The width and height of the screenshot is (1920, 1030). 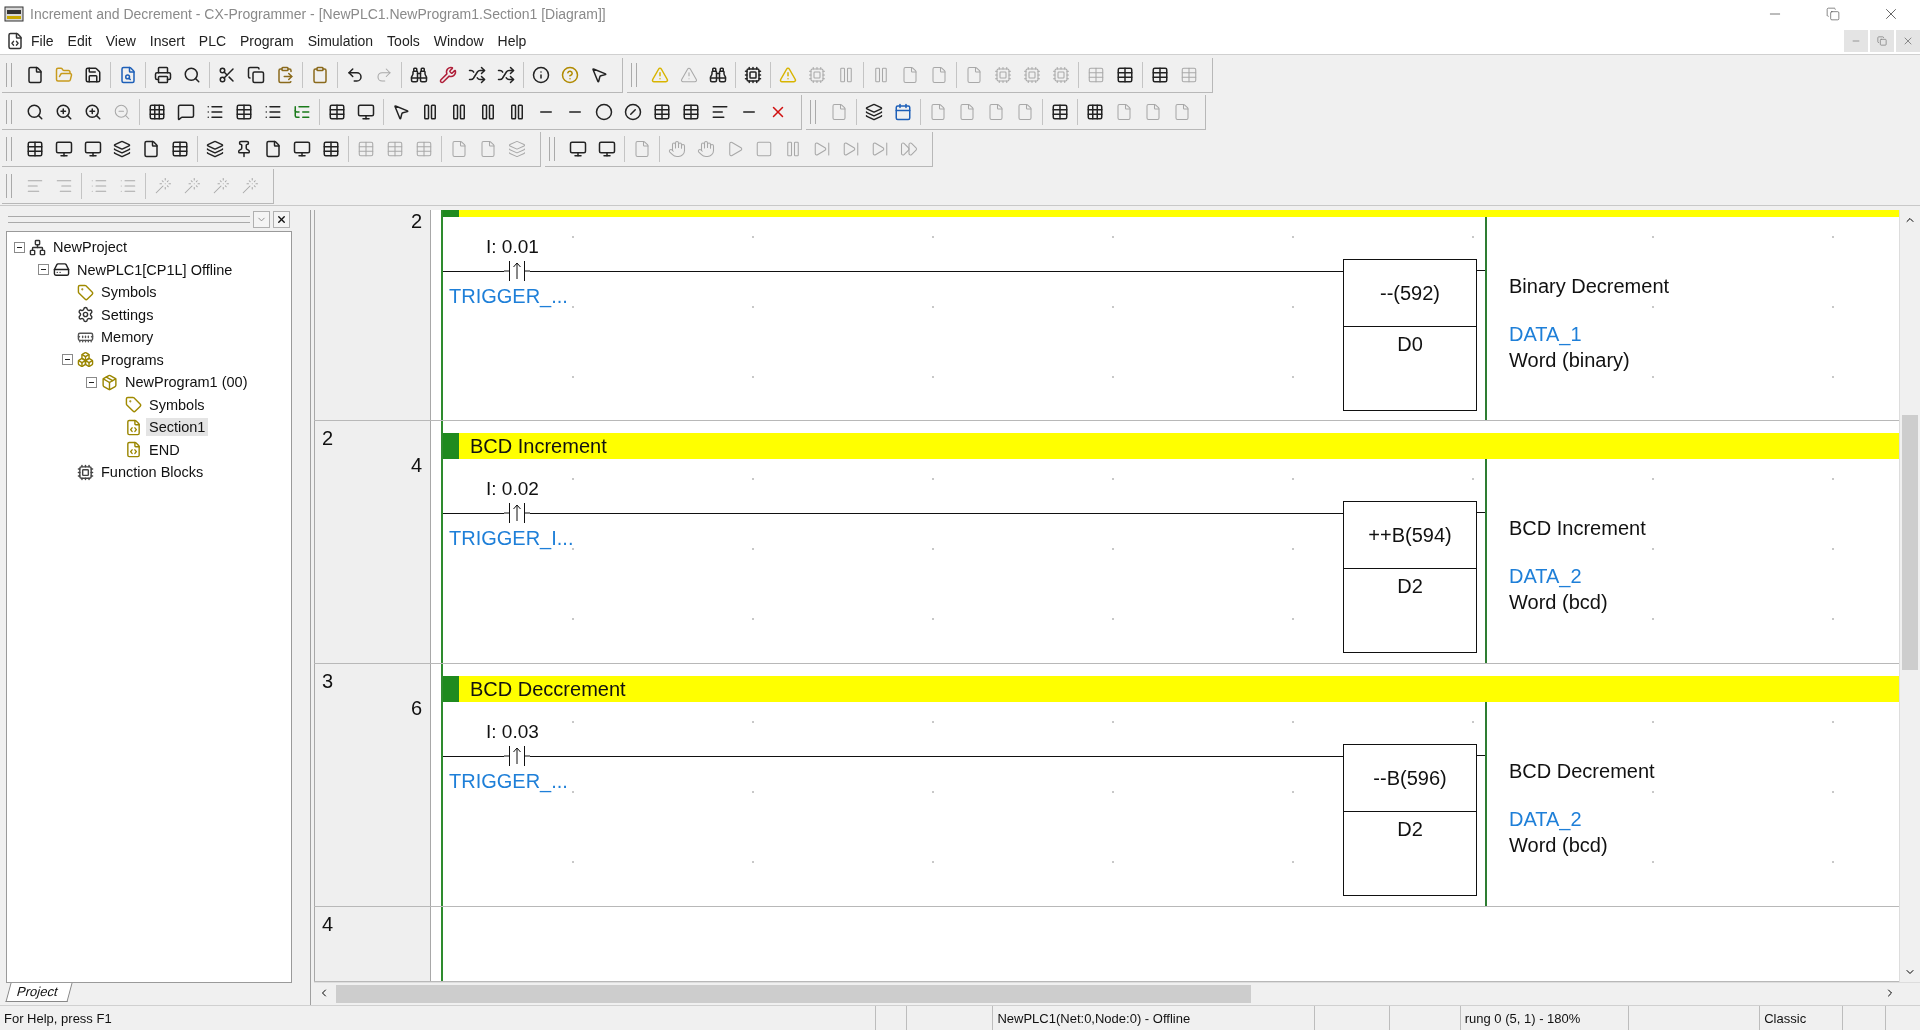 I want to click on panel-tab: Project, so click(x=39, y=992).